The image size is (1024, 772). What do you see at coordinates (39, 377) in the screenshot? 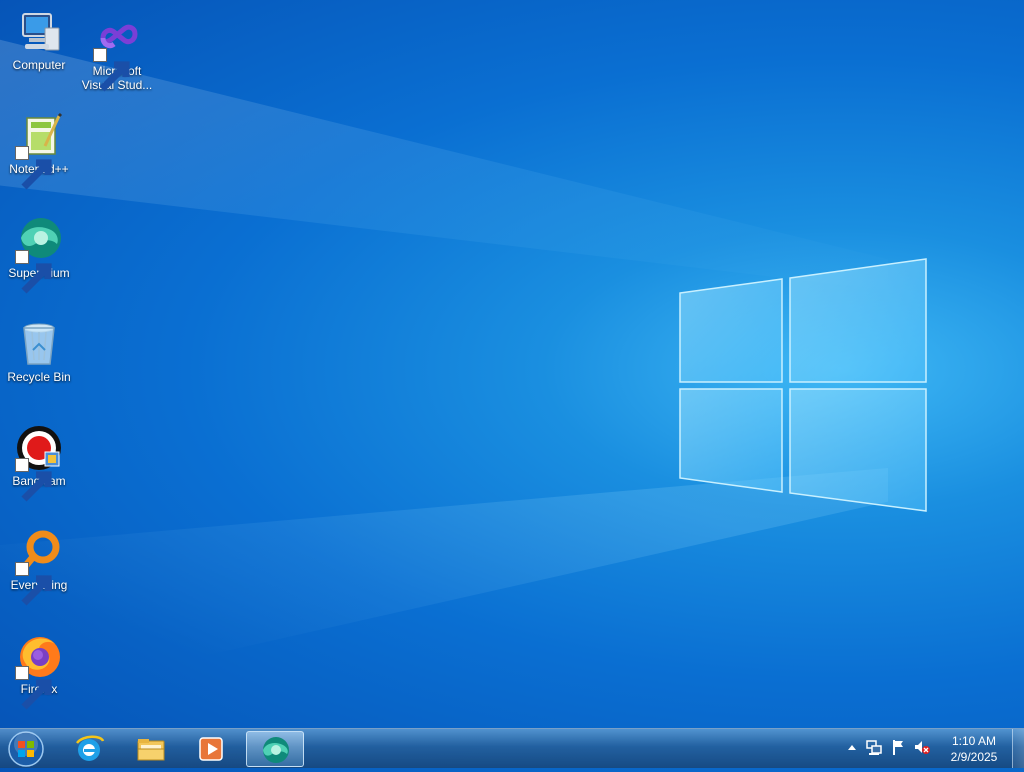
I see `desktop-icon-label: Recycle Bin` at bounding box center [39, 377].